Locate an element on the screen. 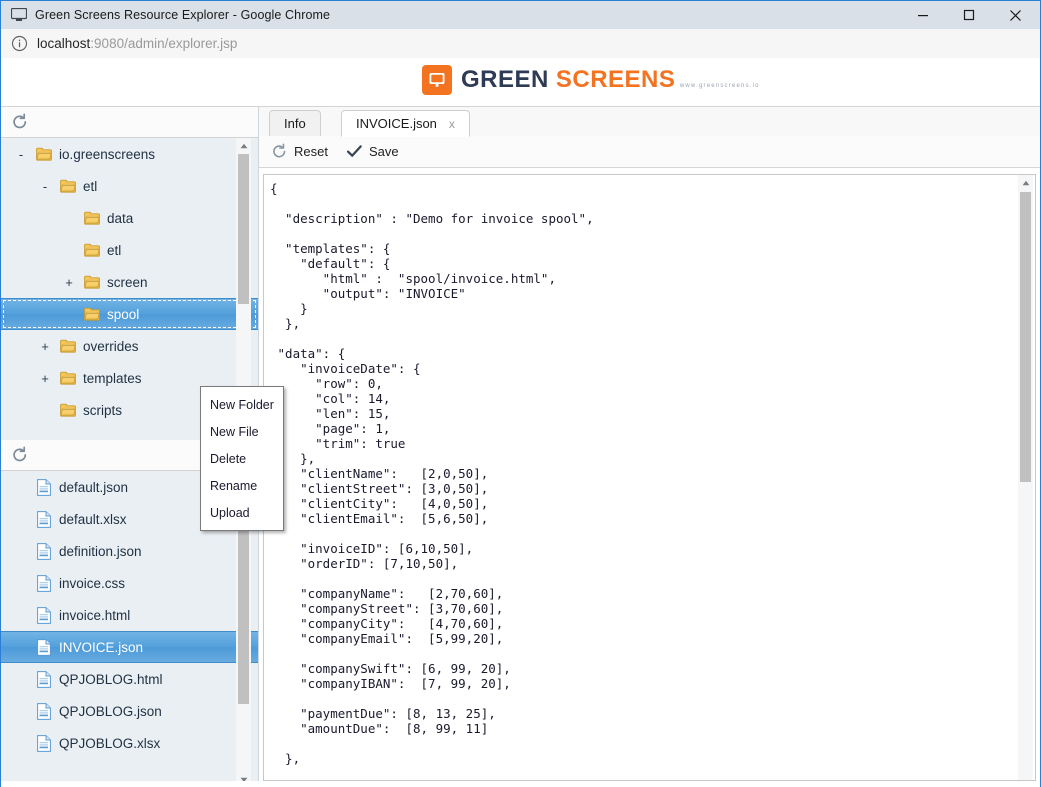 The height and width of the screenshot is (787, 1041). file-list-item: QPJOBLOG.json is located at coordinates (129, 711).